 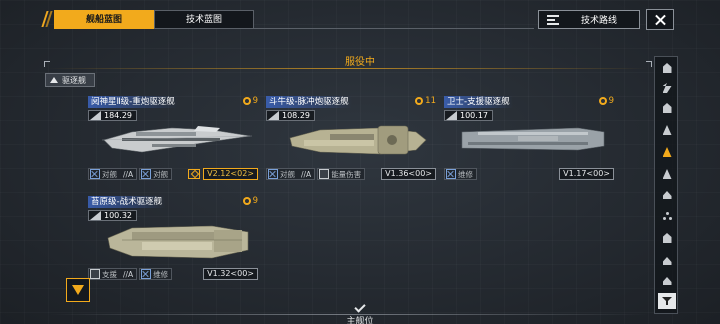 I want to click on version-badge: V1.32<00>, so click(x=230, y=274).